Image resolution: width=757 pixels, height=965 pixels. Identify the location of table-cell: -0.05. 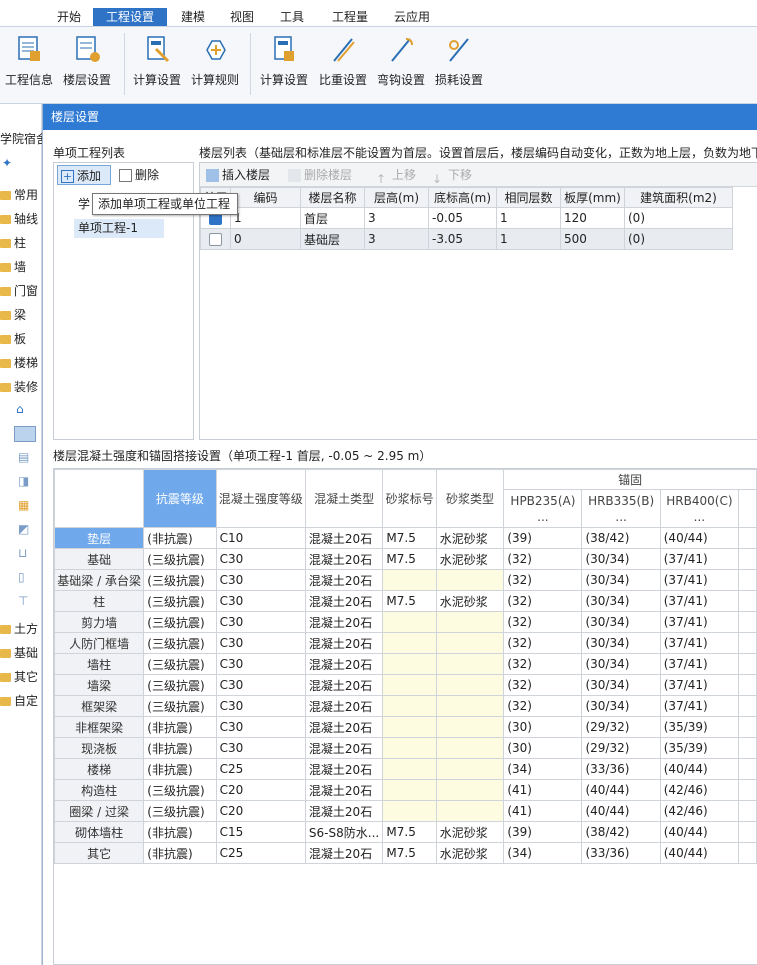
(462, 218).